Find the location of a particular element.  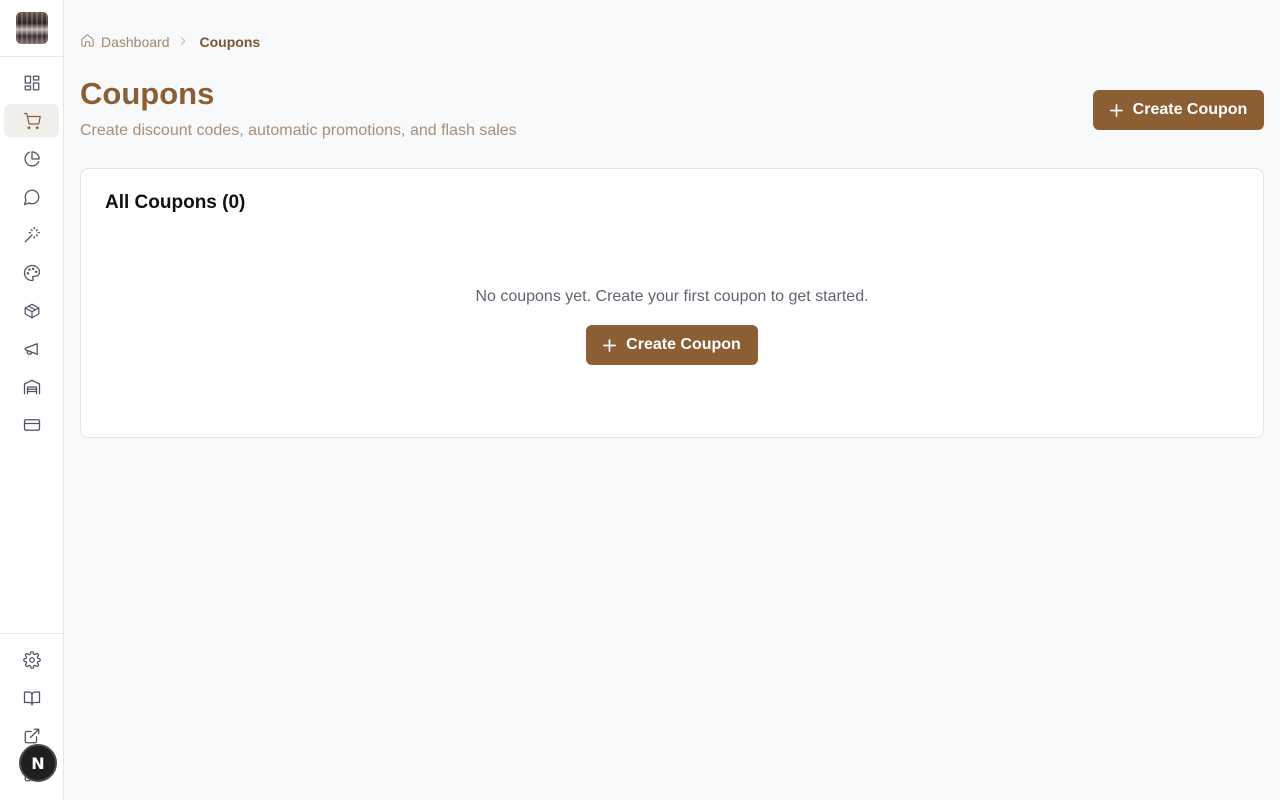

create-coupon-button-label: Create Coupon is located at coordinates (1190, 109).